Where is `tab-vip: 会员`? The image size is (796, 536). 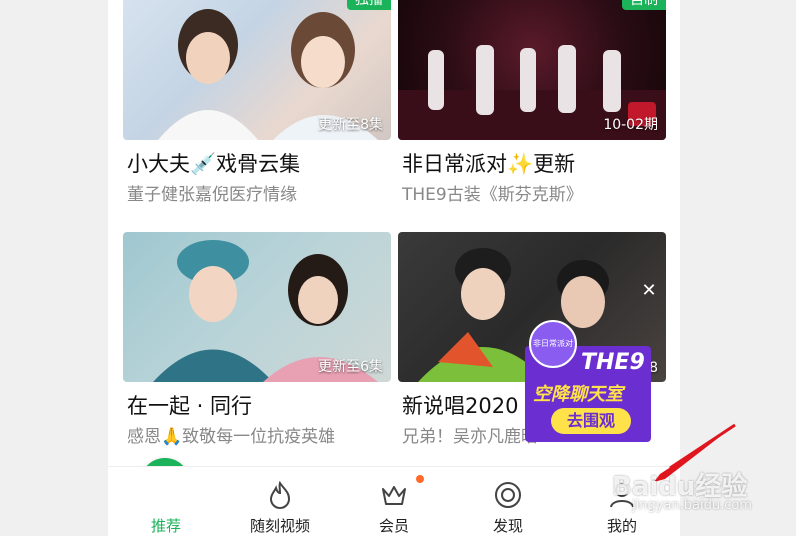 tab-vip: 会员 is located at coordinates (394, 501).